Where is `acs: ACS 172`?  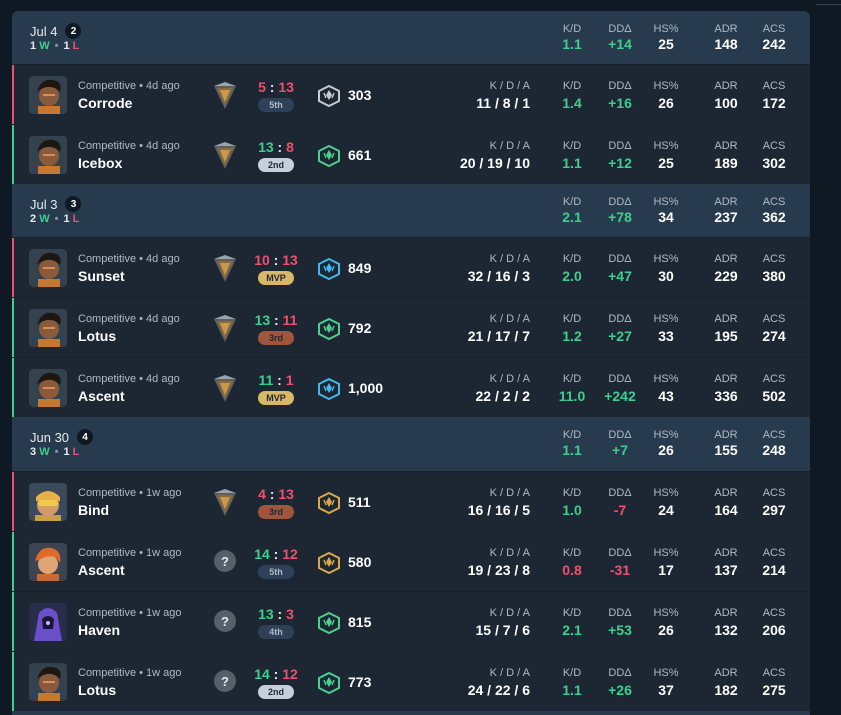
acs: ACS 172 is located at coordinates (774, 94).